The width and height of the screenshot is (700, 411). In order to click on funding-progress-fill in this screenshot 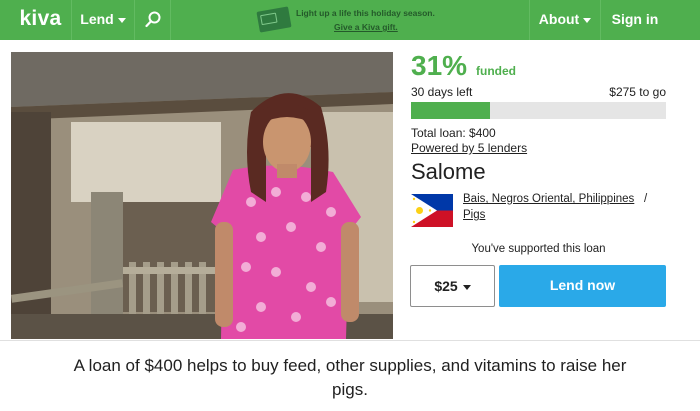, I will do `click(451, 110)`.